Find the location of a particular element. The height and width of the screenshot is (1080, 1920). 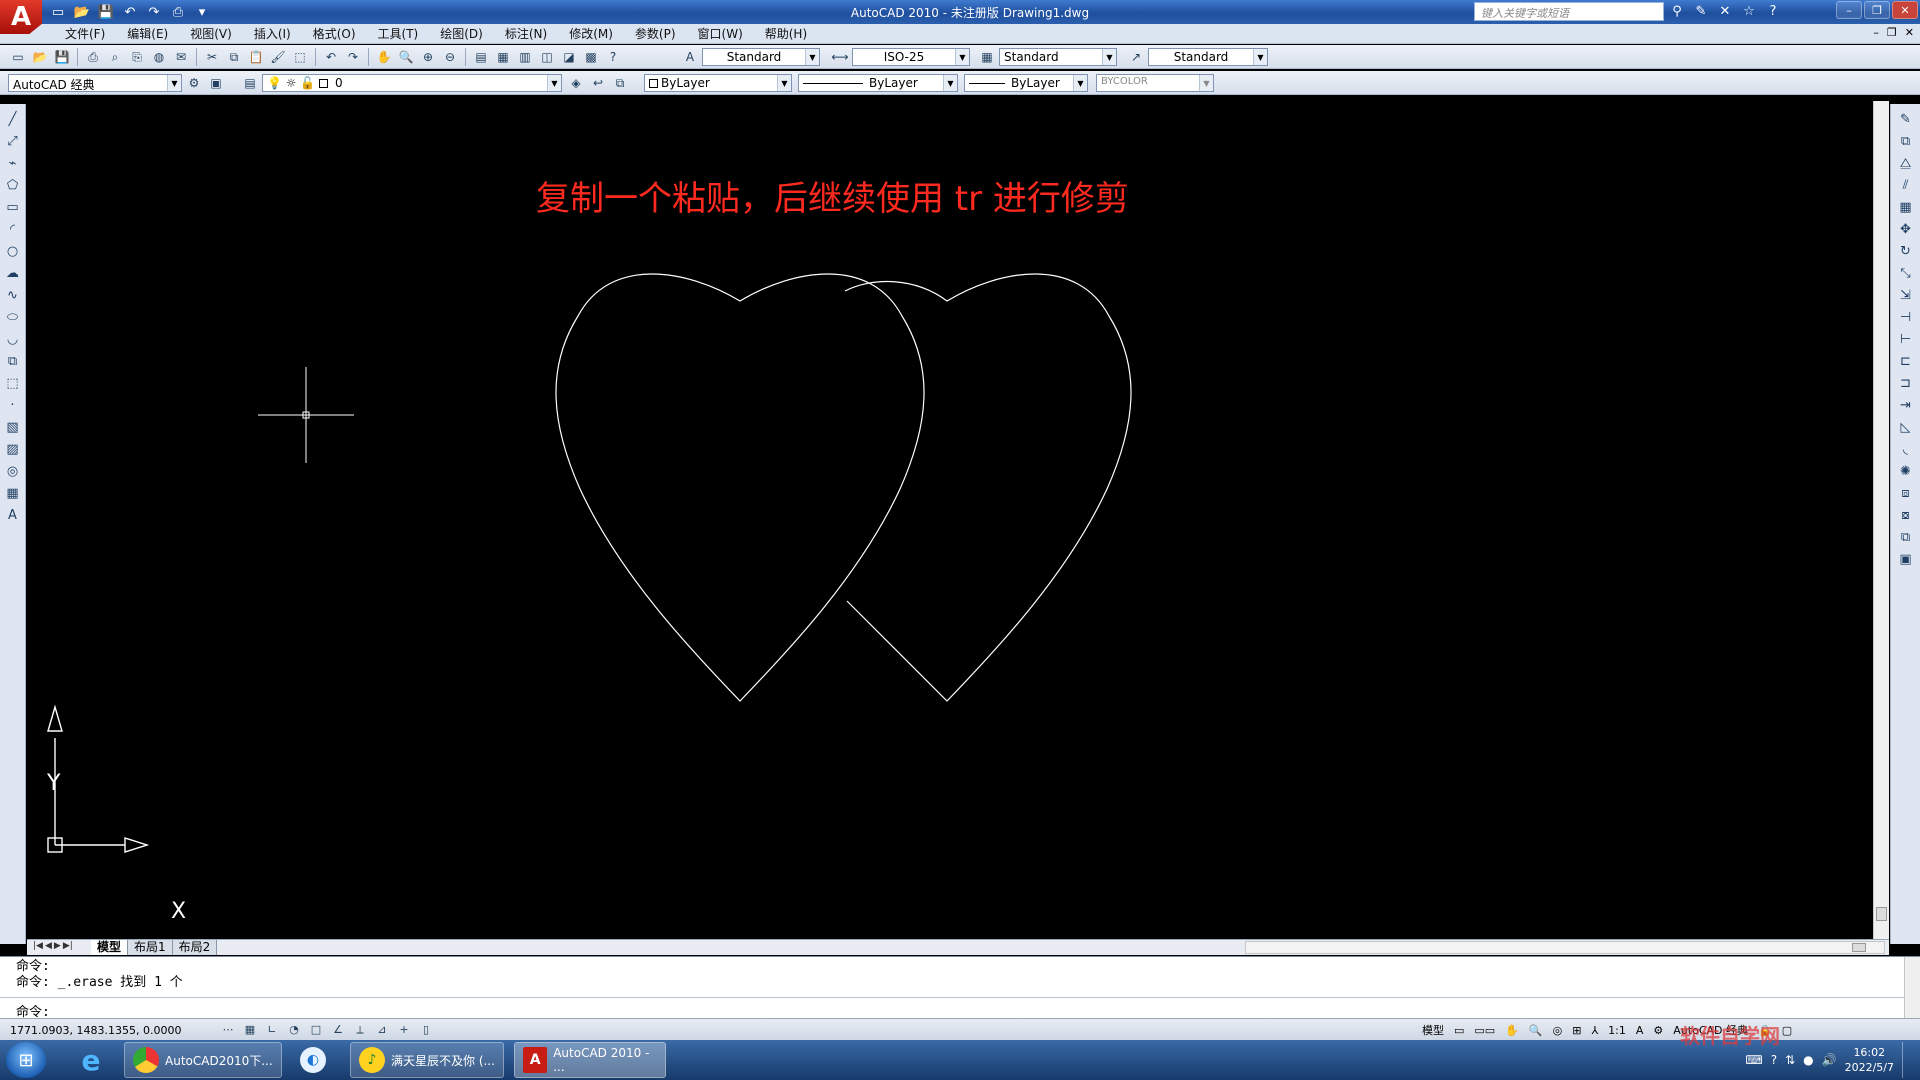

menu-dimension: 标注(N) is located at coordinates (526, 34).